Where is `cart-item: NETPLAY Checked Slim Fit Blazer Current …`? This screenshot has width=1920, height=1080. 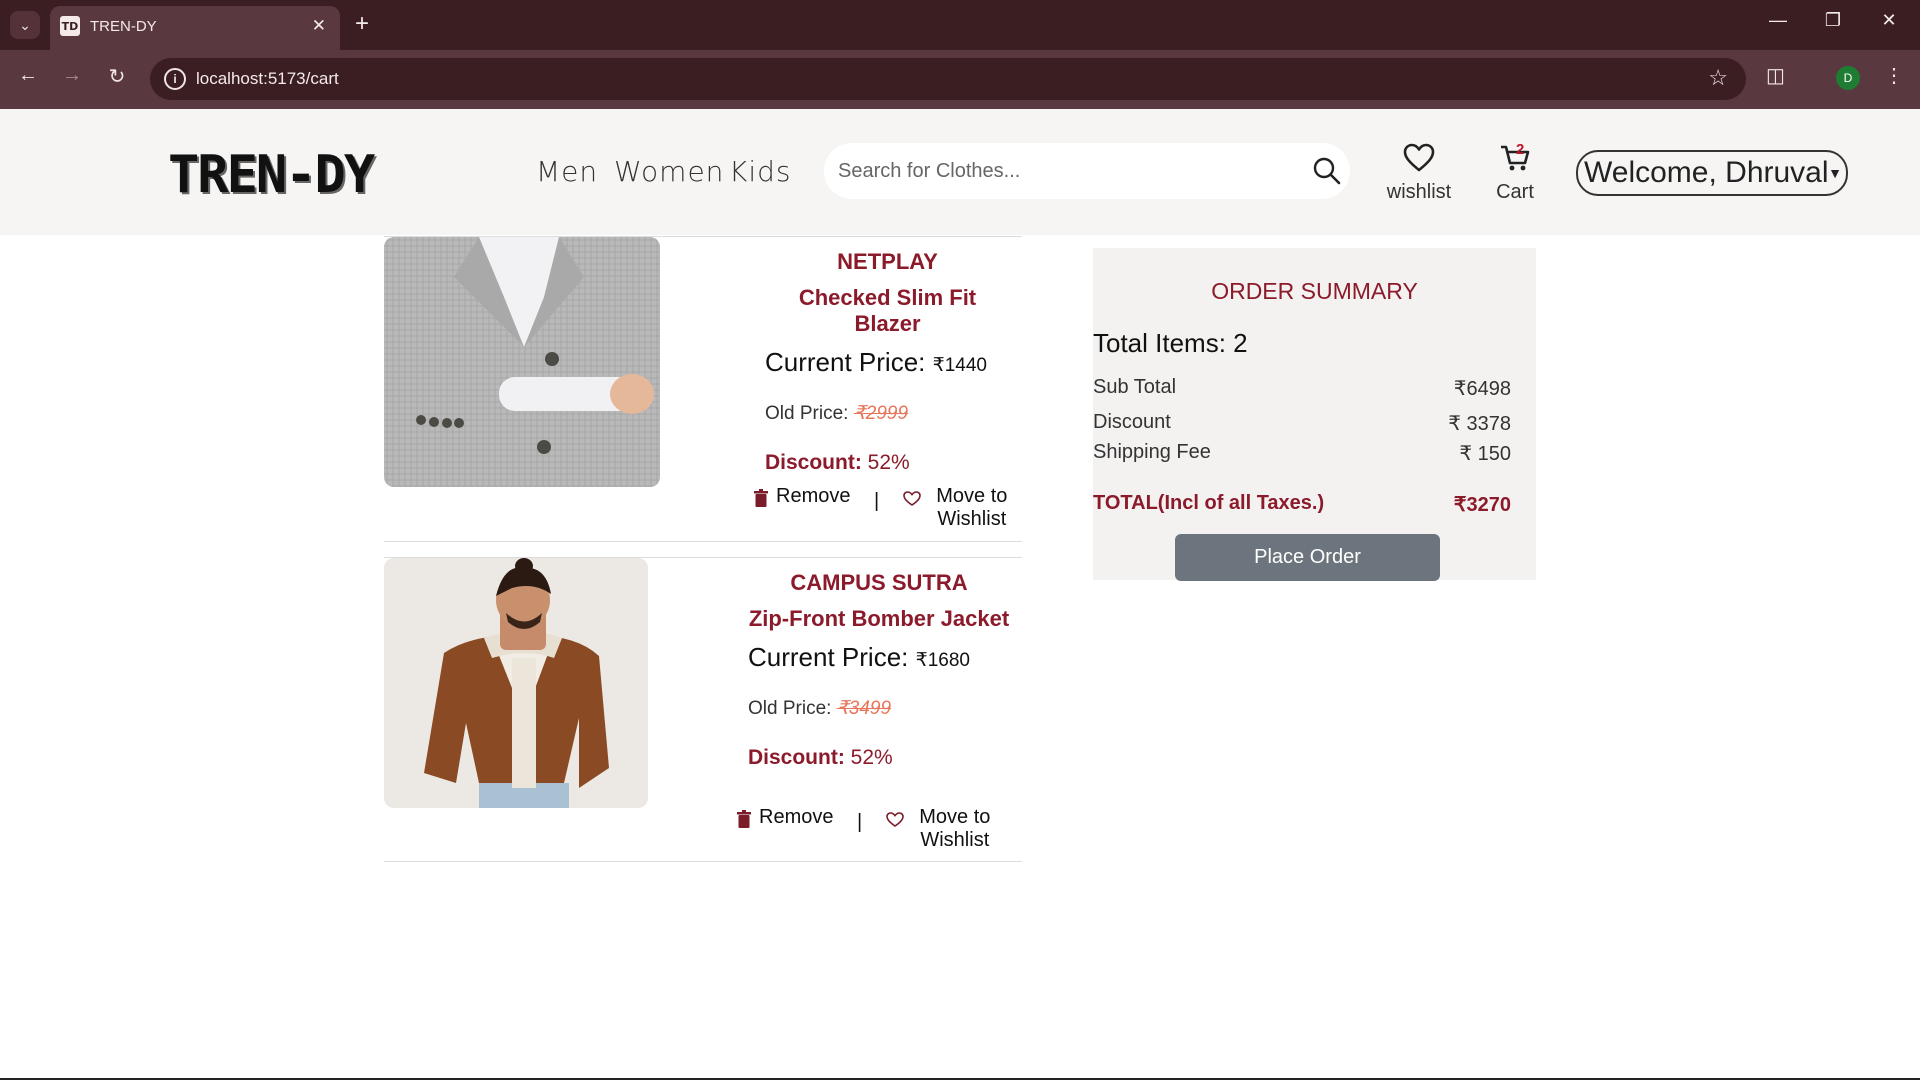
cart-item: NETPLAY Checked Slim Fit Blazer Current … is located at coordinates (703, 389).